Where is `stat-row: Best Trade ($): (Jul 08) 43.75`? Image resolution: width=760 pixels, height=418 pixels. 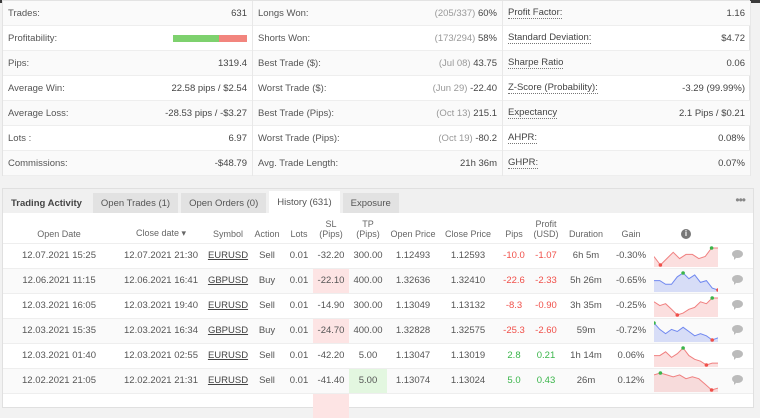 stat-row: Best Trade ($): (Jul 08) 43.75 is located at coordinates (377, 63).